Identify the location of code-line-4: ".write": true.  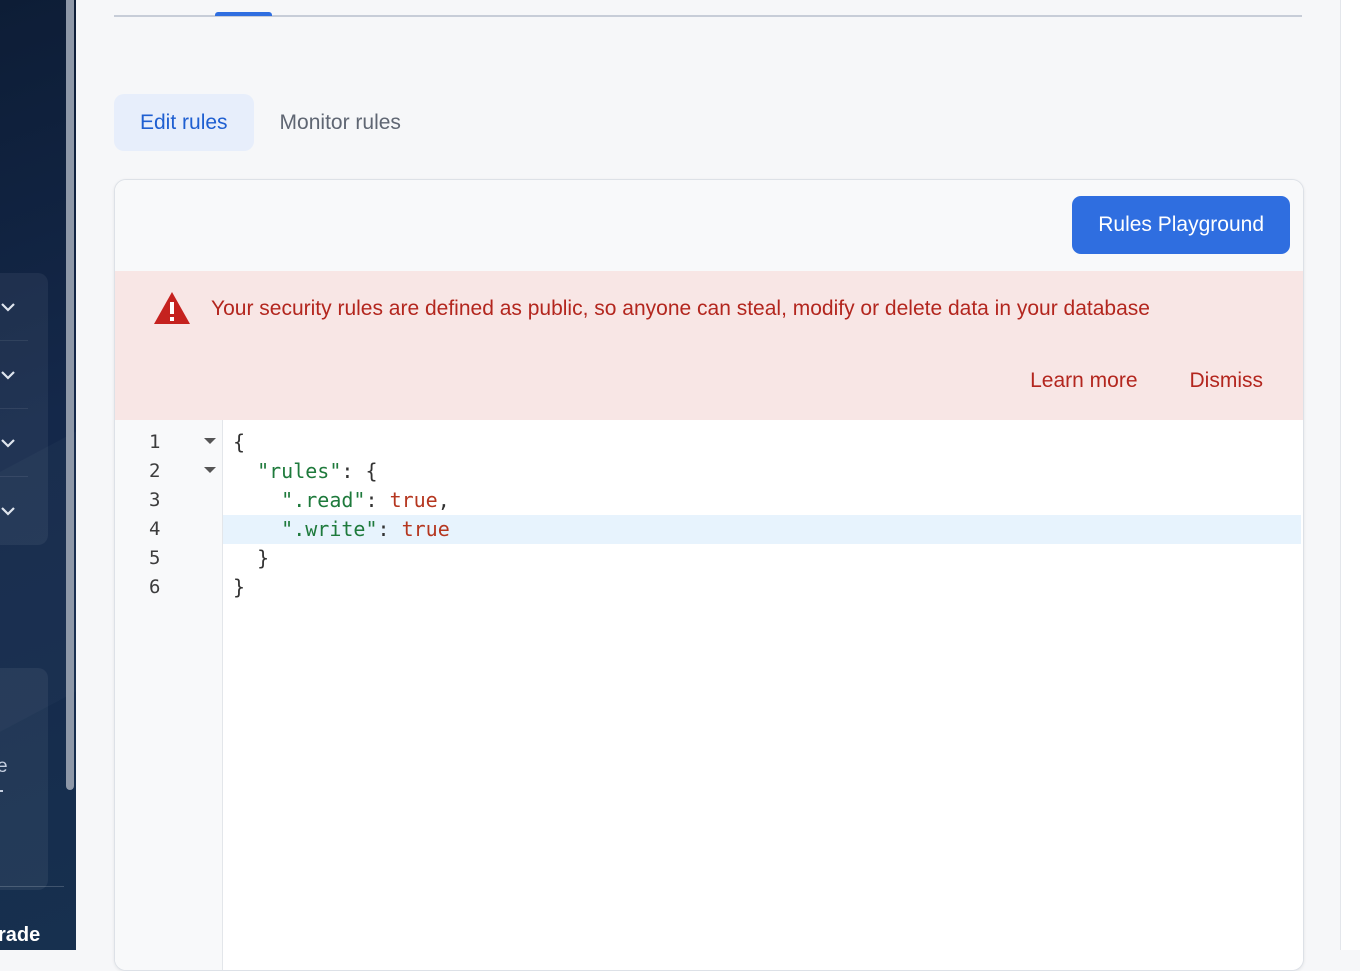
(341, 529).